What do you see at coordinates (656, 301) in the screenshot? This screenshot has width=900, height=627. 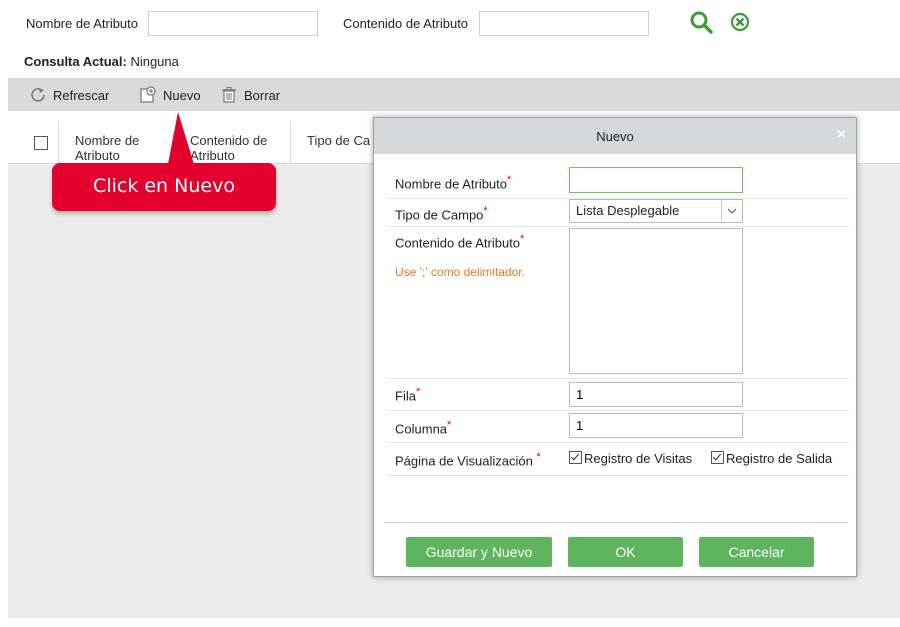 I see `attribute-content-textarea` at bounding box center [656, 301].